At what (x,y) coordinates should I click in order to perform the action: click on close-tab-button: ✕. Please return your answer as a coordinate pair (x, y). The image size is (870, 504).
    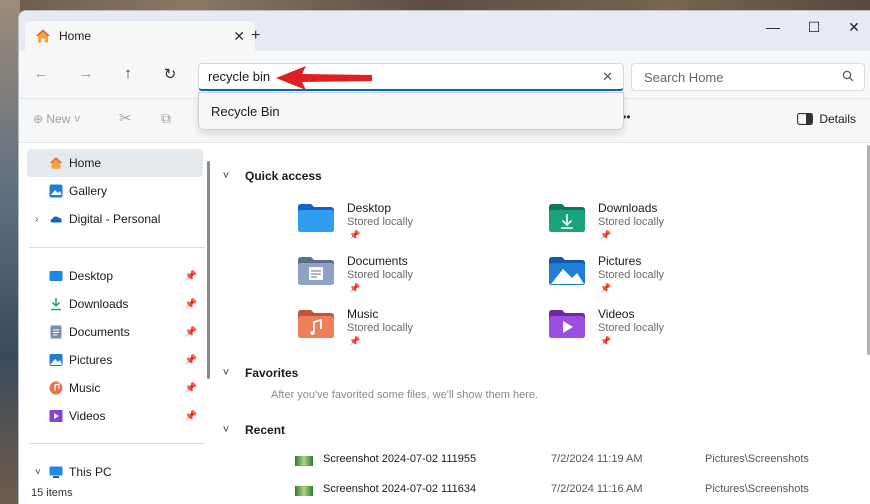
    Looking at the image, I should click on (239, 36).